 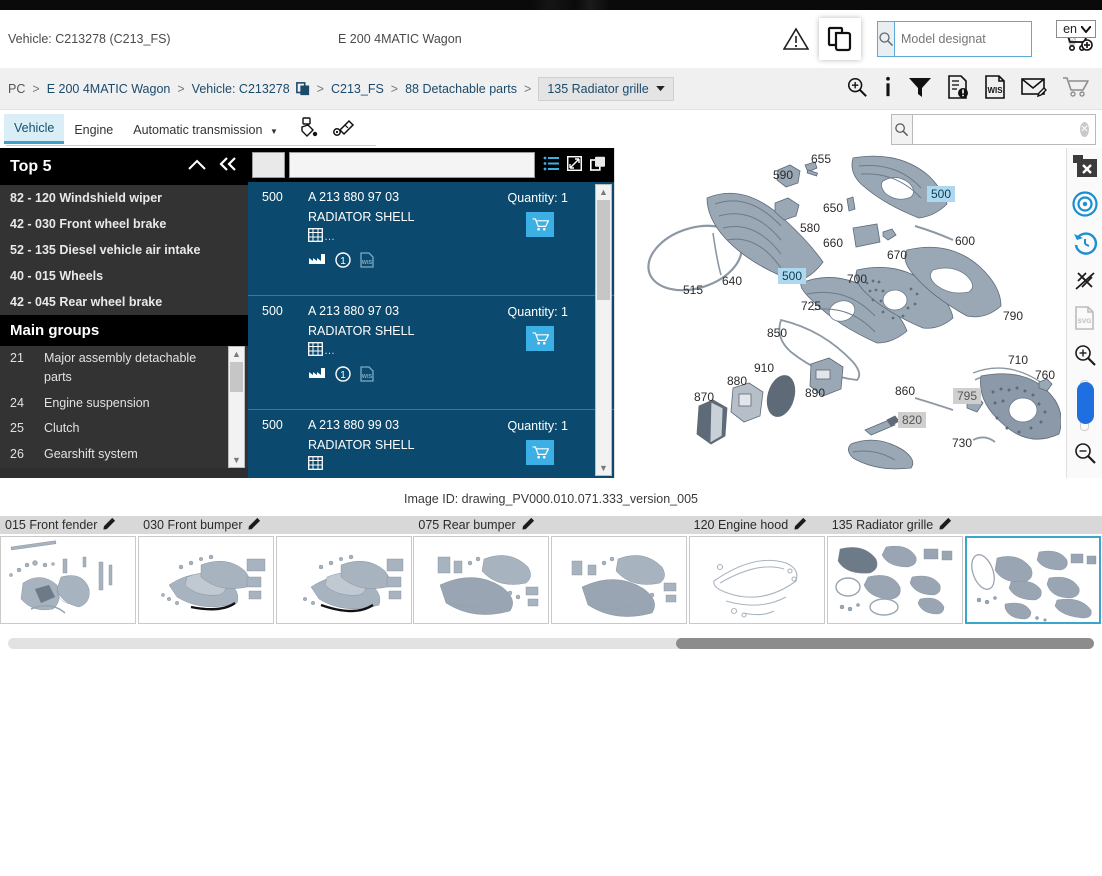 What do you see at coordinates (967, 396) in the screenshot?
I see `drawing-callout-795: 795` at bounding box center [967, 396].